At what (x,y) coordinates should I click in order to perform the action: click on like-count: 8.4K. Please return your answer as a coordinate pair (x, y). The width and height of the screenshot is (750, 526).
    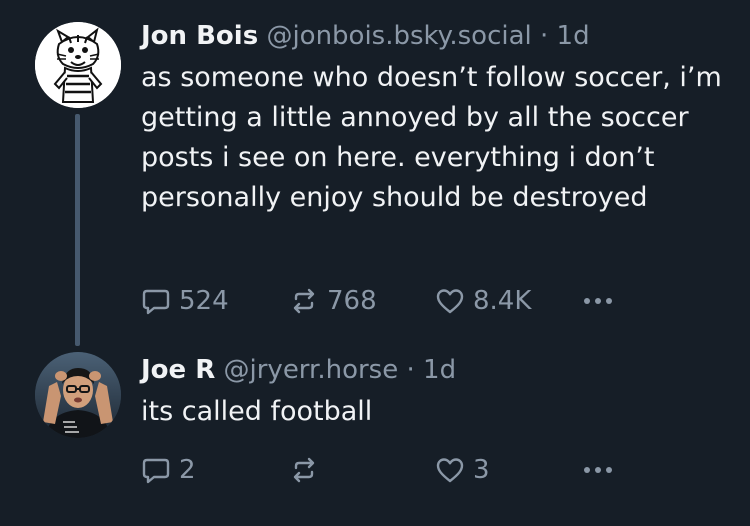
    Looking at the image, I should click on (502, 301).